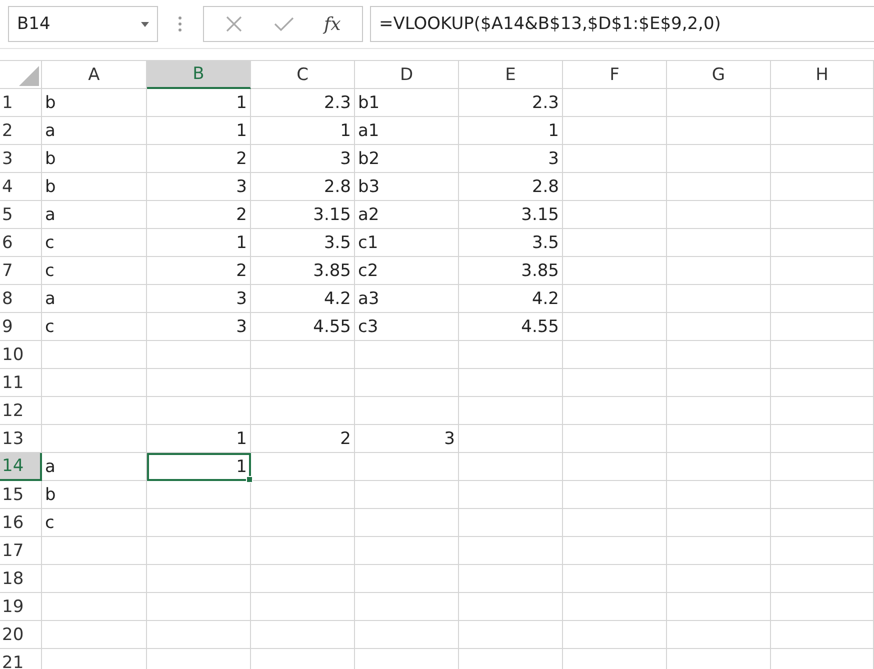 Image resolution: width=874 pixels, height=669 pixels. Describe the element at coordinates (407, 75) in the screenshot. I see `column-header: D` at that location.